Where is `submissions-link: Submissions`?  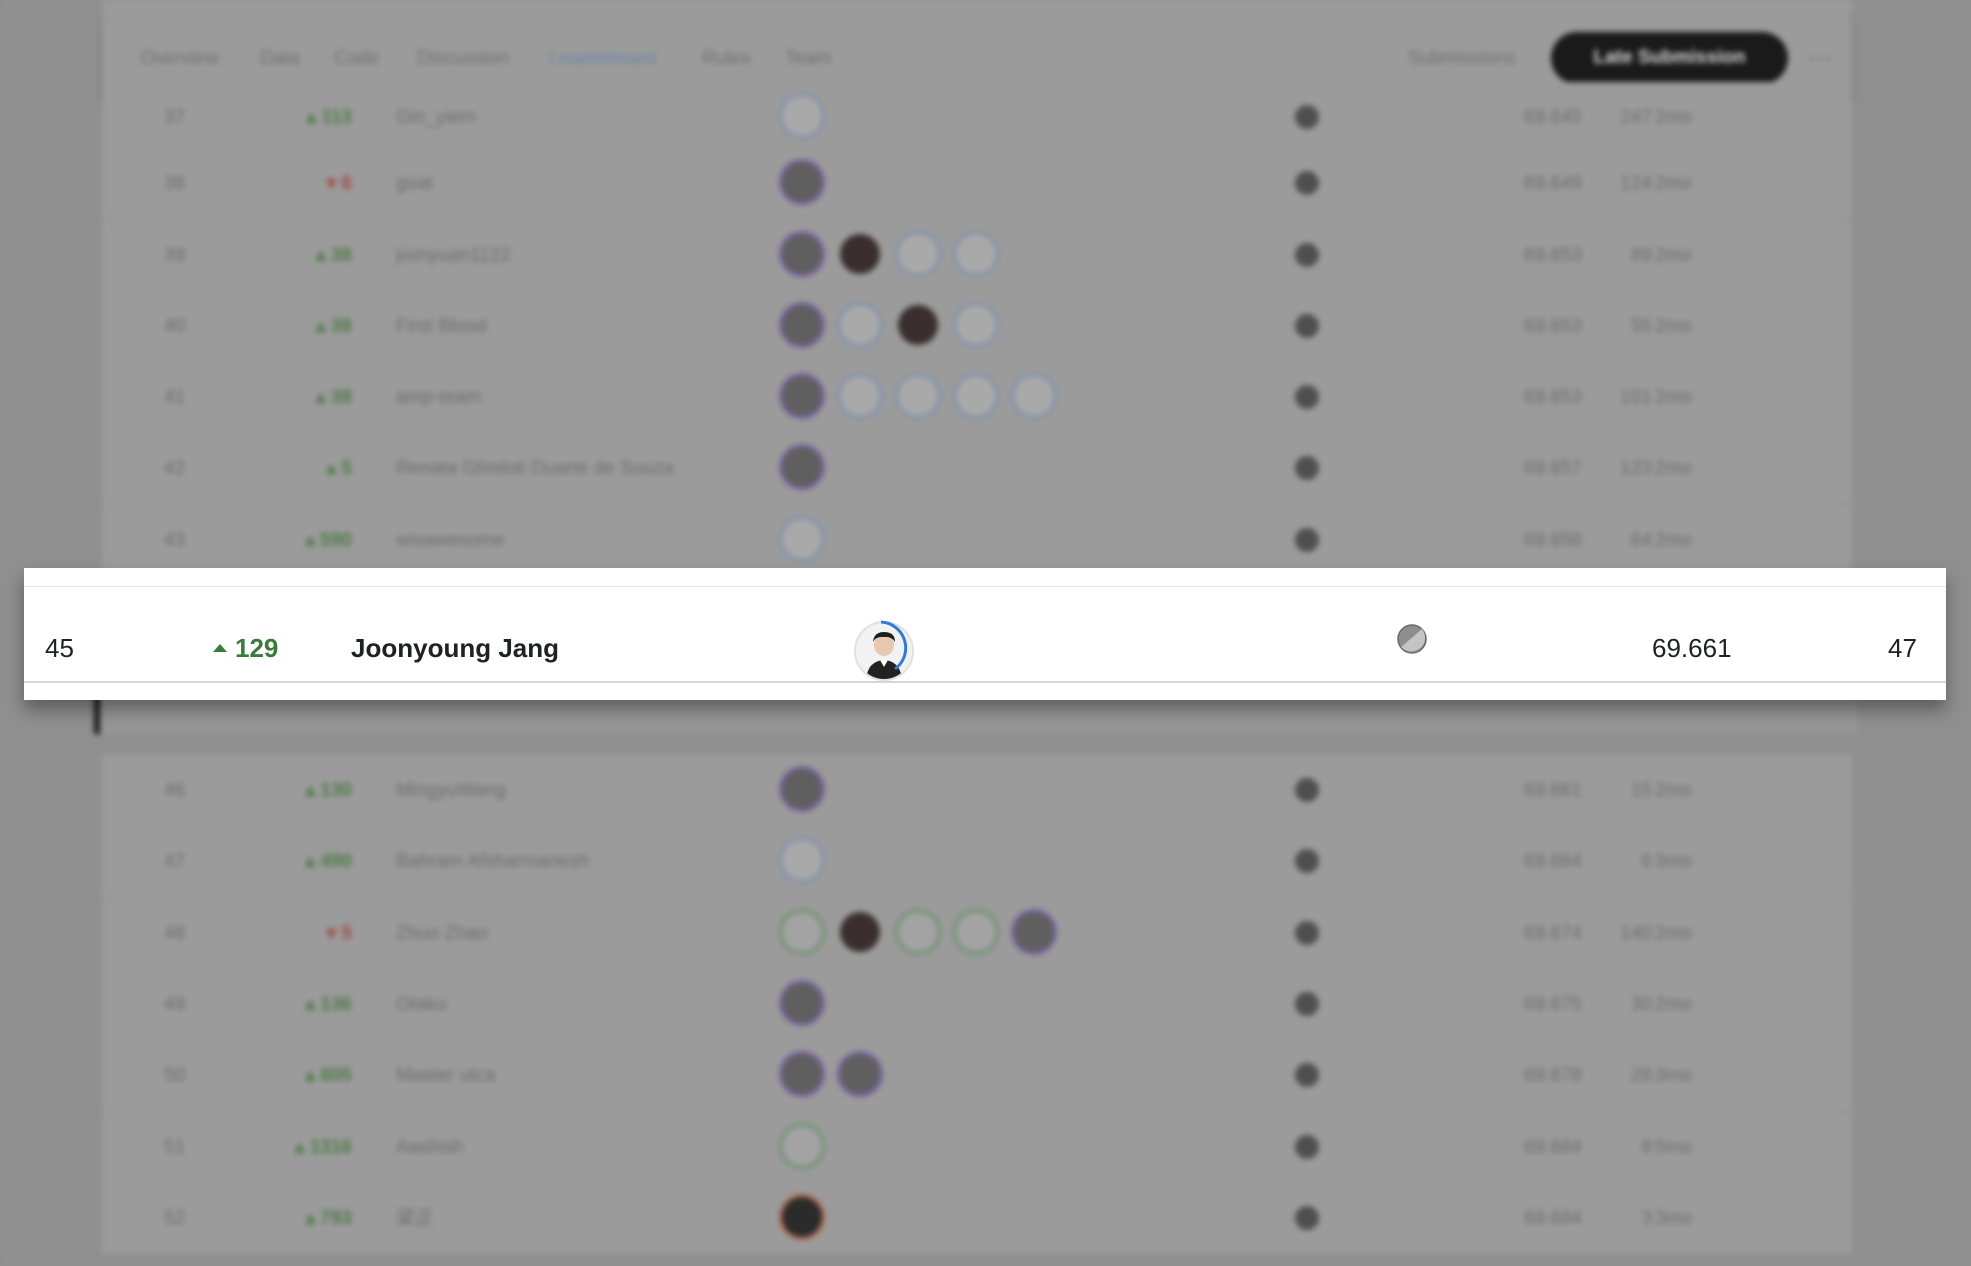
submissions-link: Submissions is located at coordinates (1462, 59).